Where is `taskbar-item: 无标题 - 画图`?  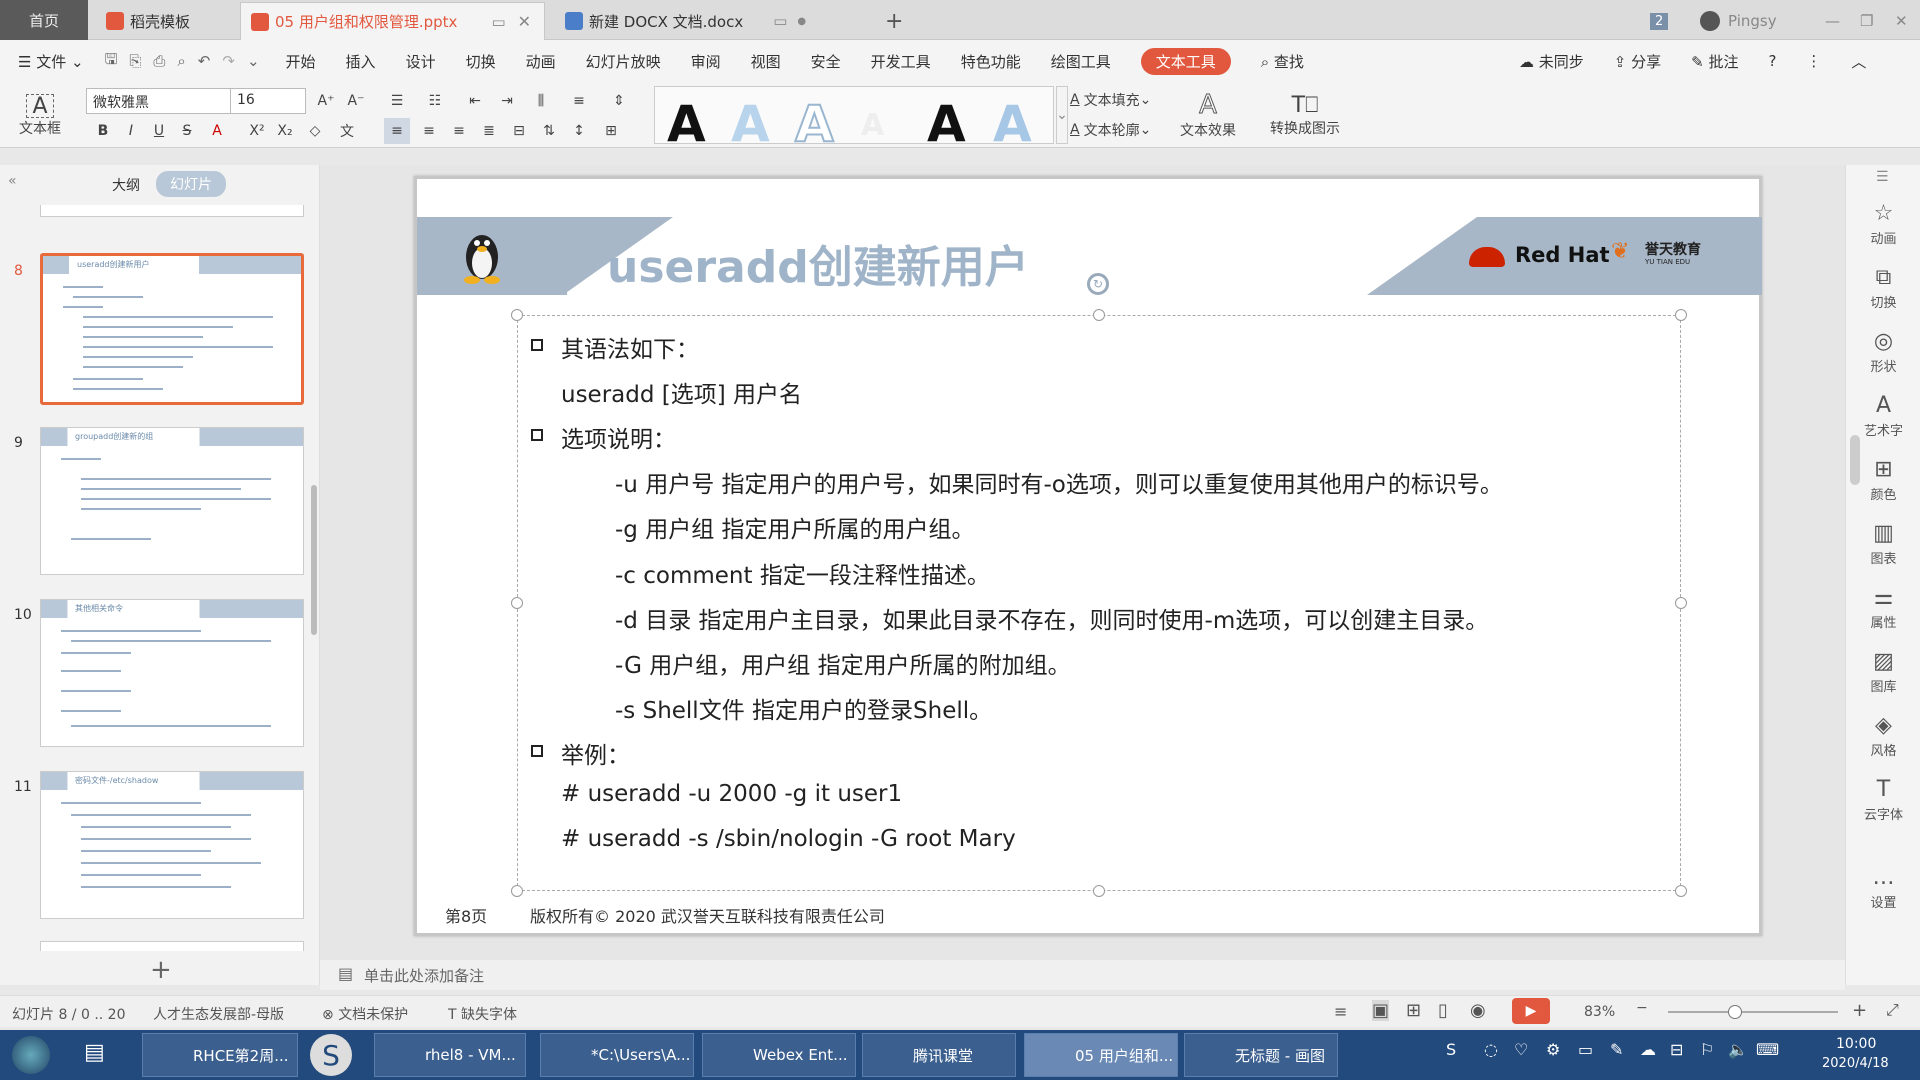
taskbar-item: 无标题 - 画图 is located at coordinates (1261, 1055).